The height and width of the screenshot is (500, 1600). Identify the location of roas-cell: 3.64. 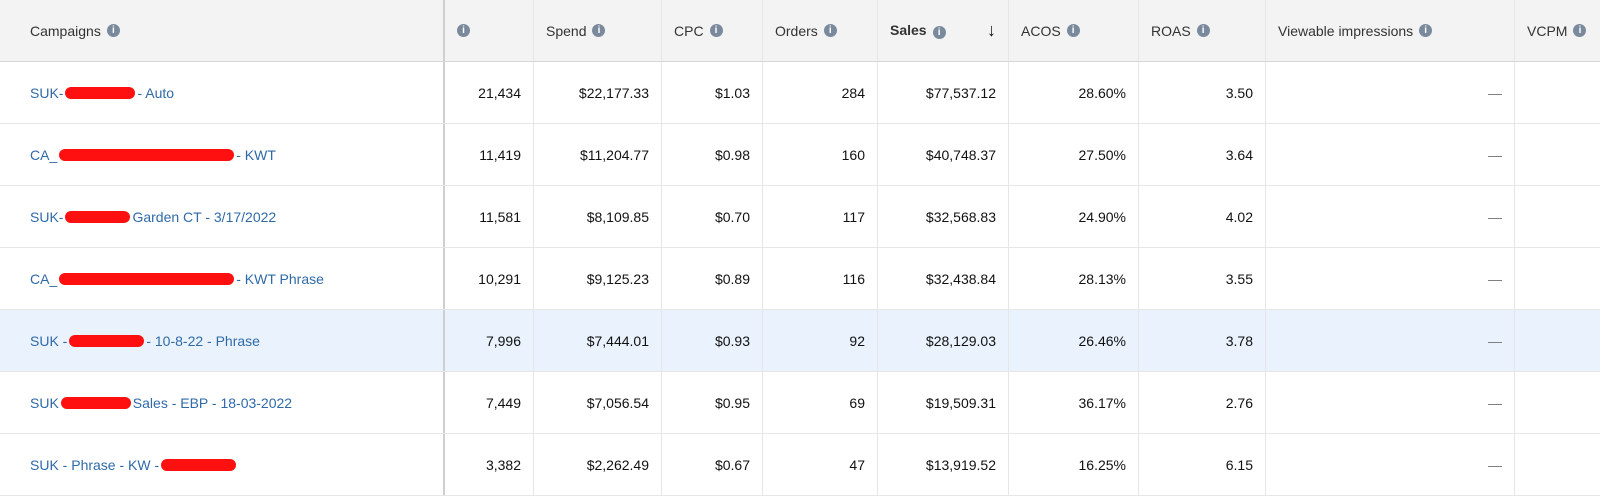
(1202, 154).